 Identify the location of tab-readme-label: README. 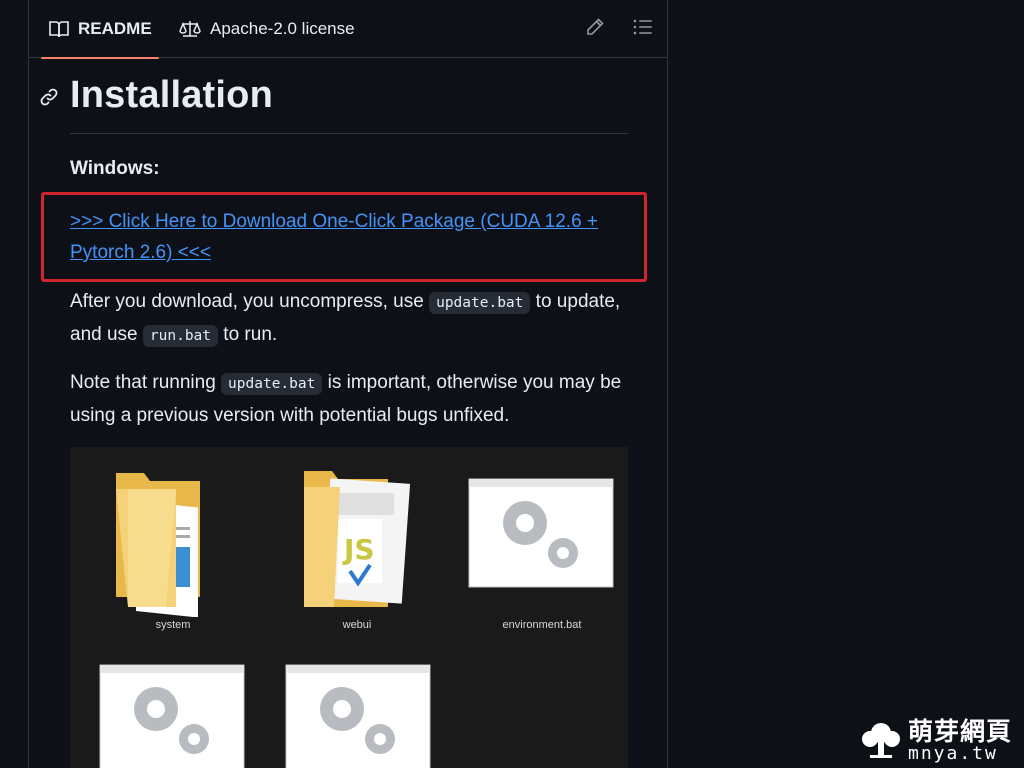
(115, 28).